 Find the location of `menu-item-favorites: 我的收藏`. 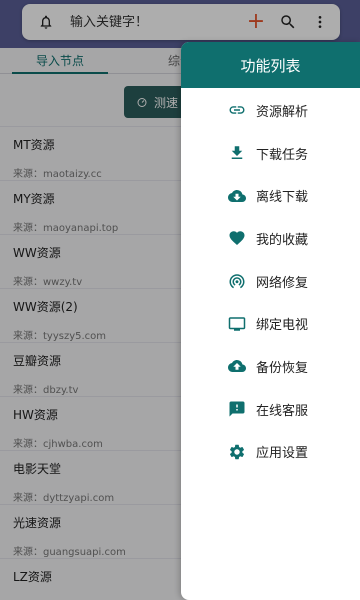

menu-item-favorites: 我的收藏 is located at coordinates (270, 238).